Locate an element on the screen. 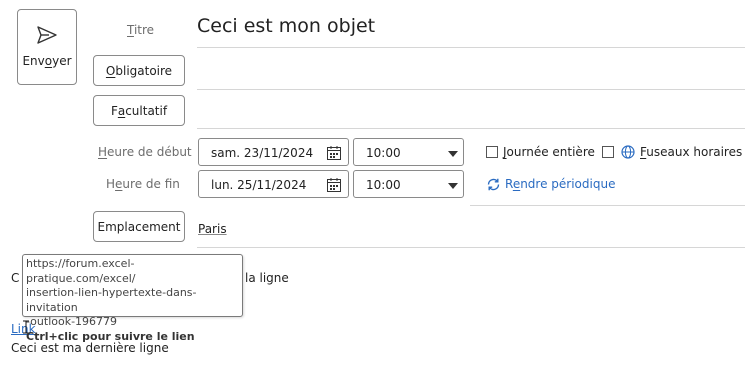 This screenshot has width=745, height=367. tooltip-url-line: -outlook-196779 is located at coordinates (72, 321).